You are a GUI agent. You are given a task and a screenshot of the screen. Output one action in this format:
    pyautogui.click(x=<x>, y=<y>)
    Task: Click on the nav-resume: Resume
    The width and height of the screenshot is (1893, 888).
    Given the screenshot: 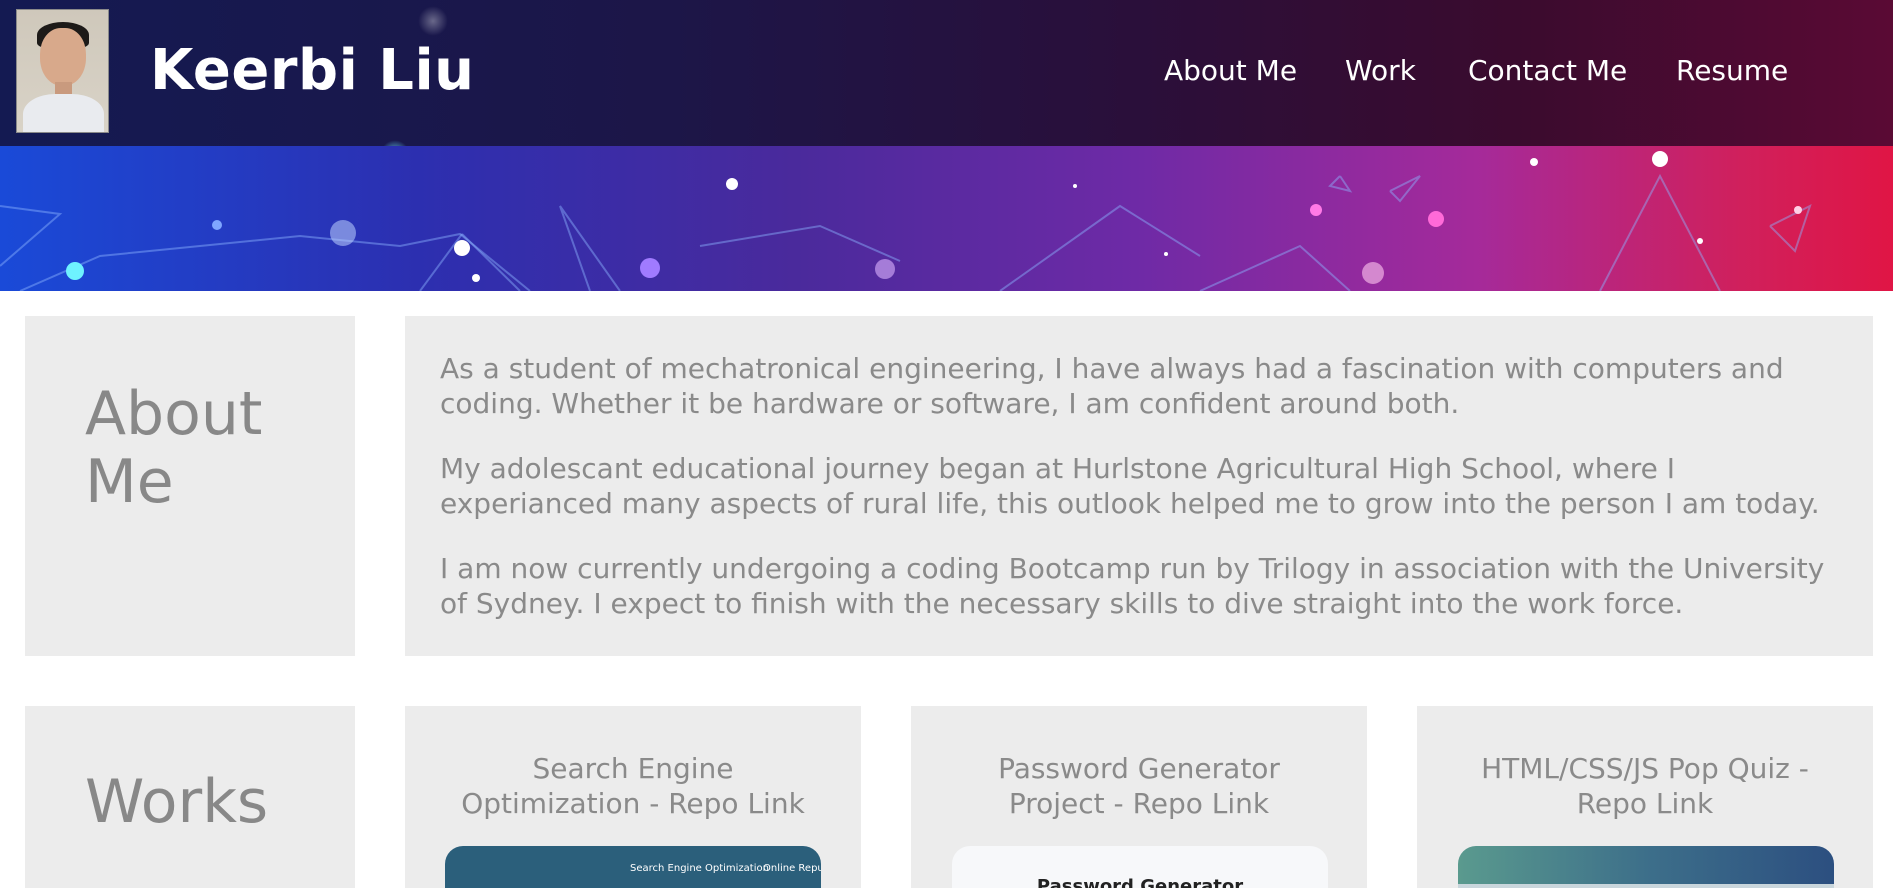 What is the action you would take?
    pyautogui.click(x=1732, y=70)
    